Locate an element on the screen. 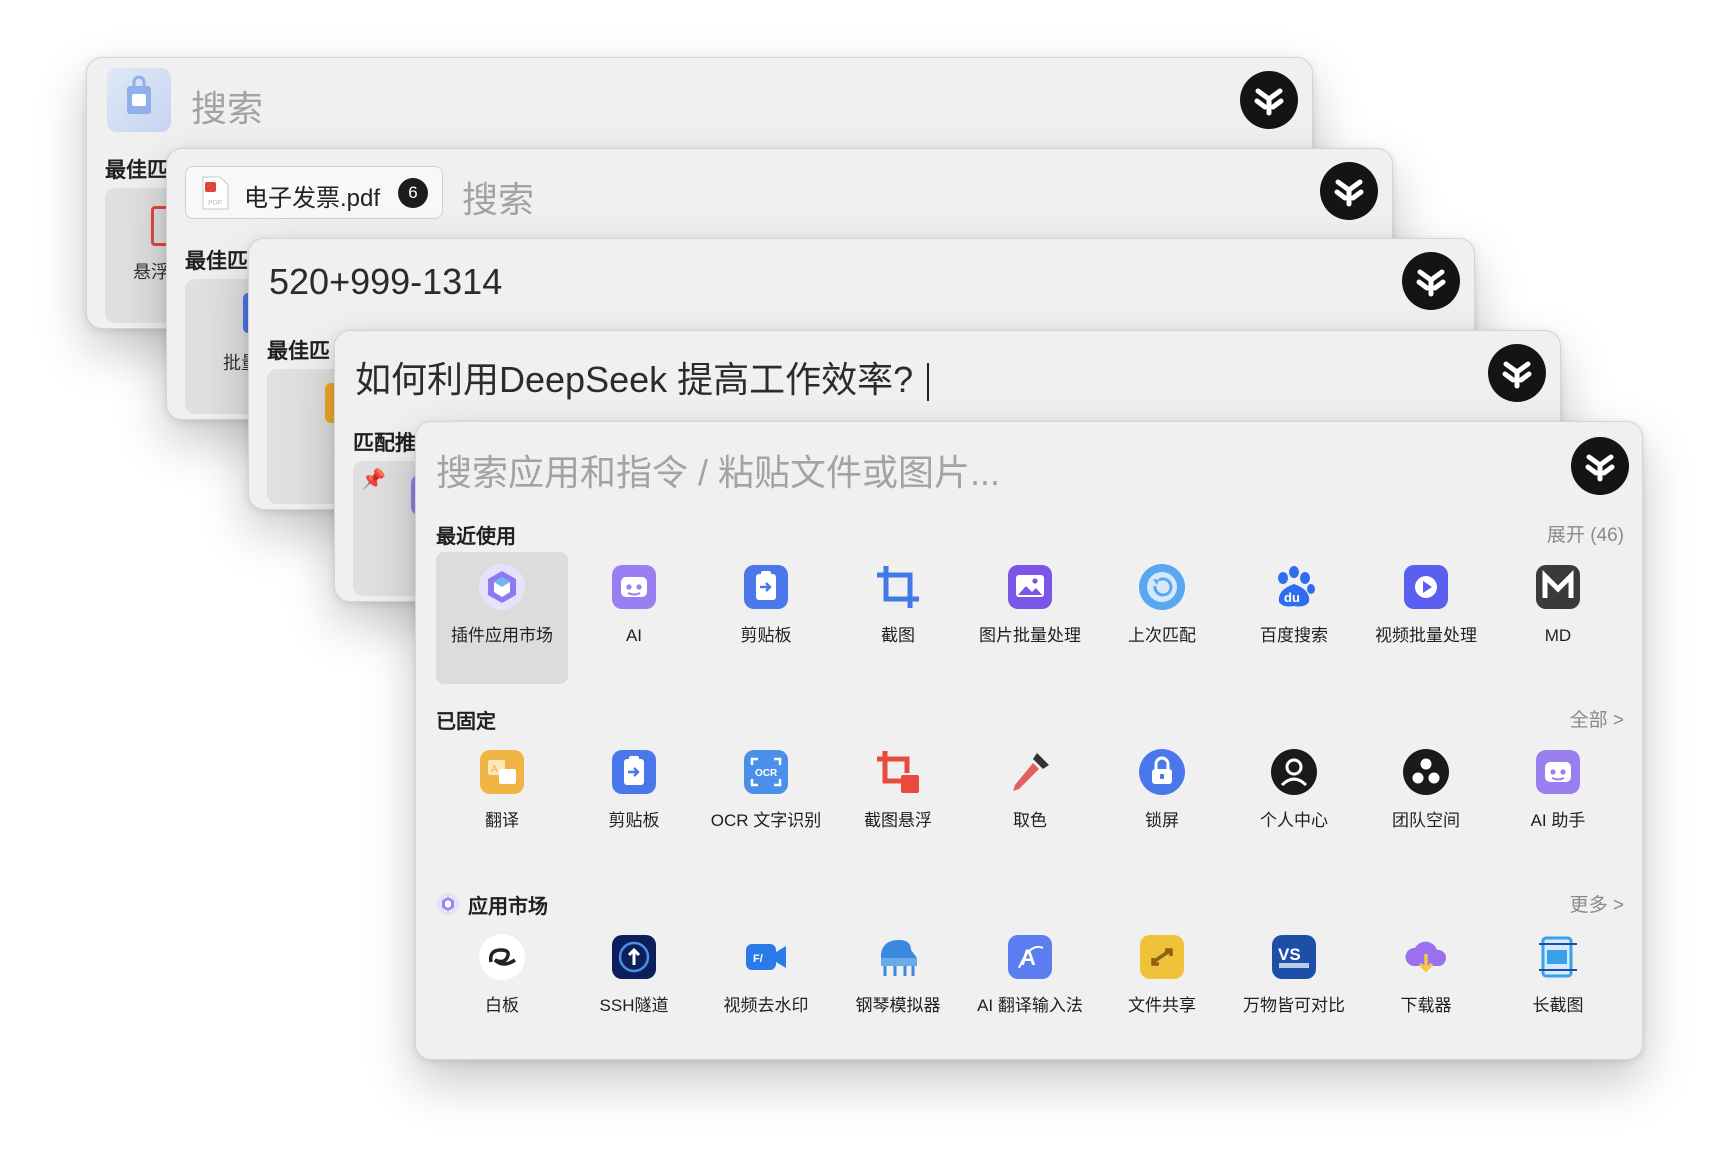 This screenshot has height=1168, width=1721. recent-item: 上次匹配 is located at coordinates (1162, 618).